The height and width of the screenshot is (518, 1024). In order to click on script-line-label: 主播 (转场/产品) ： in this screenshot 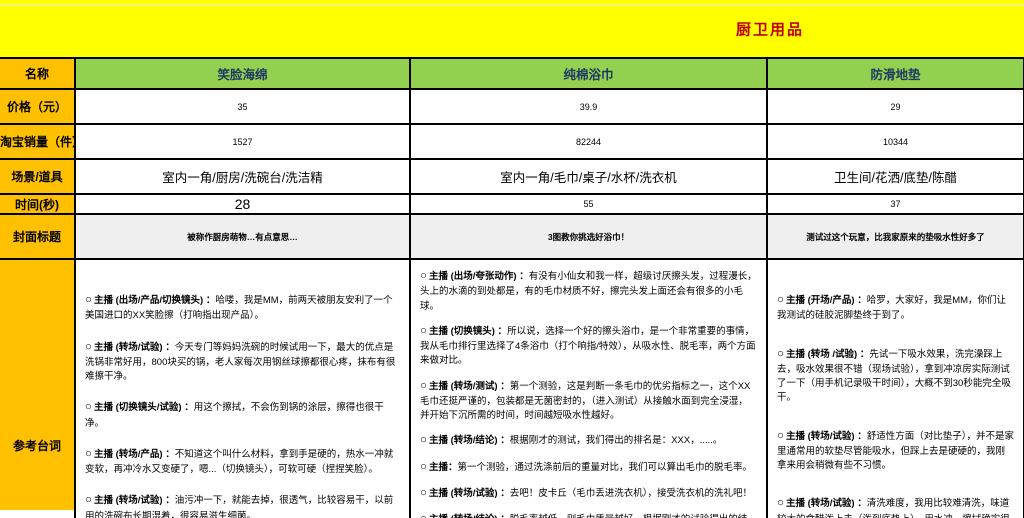, I will do `click(134, 454)`.